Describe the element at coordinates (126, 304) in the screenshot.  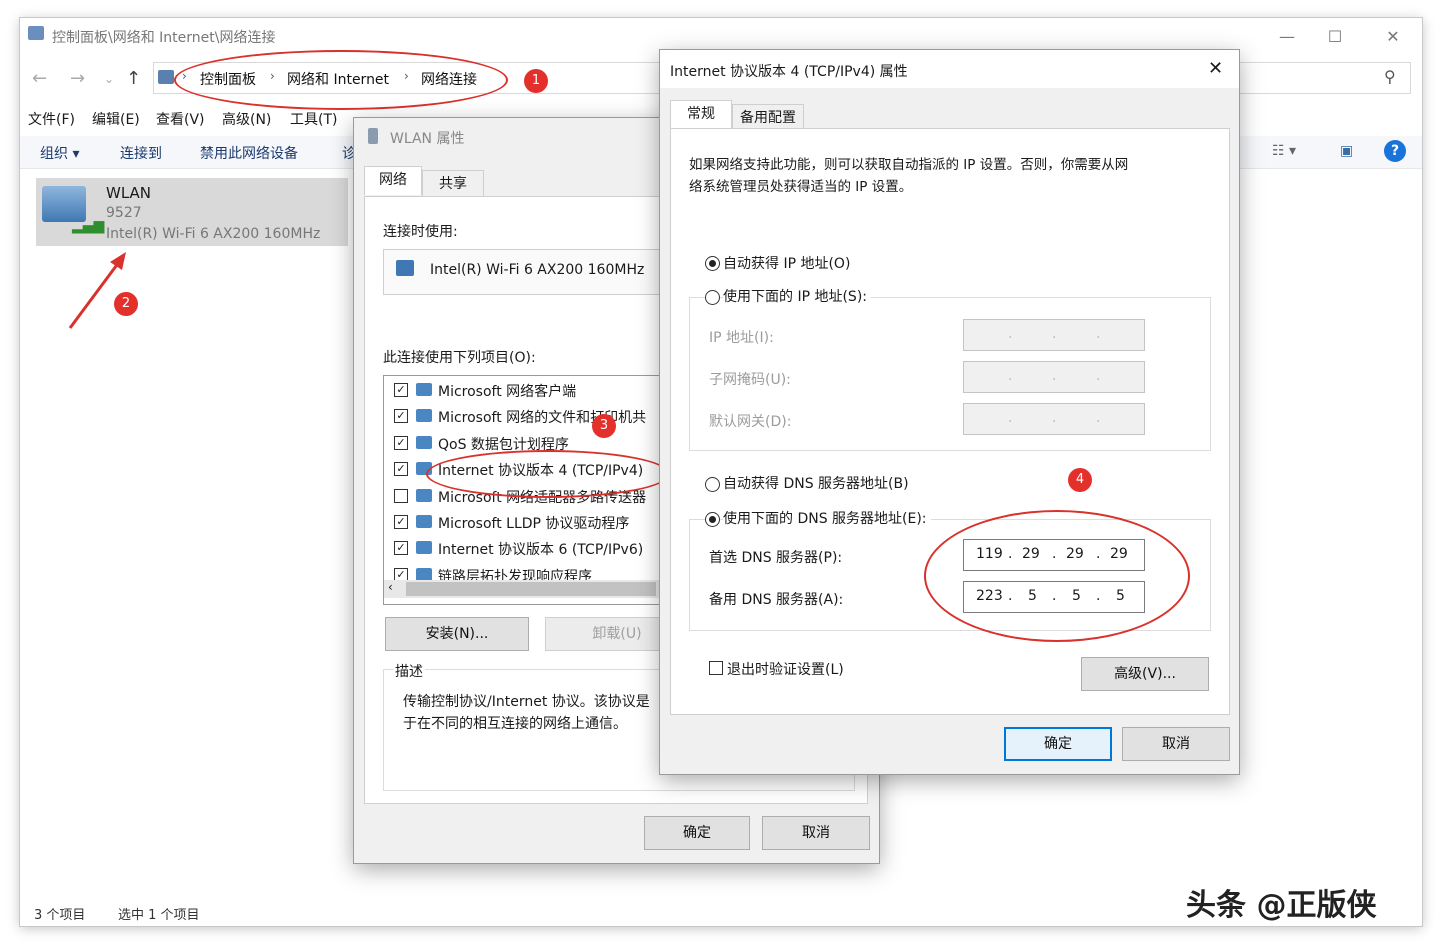
I see `annotation-badge-2: 2` at that location.